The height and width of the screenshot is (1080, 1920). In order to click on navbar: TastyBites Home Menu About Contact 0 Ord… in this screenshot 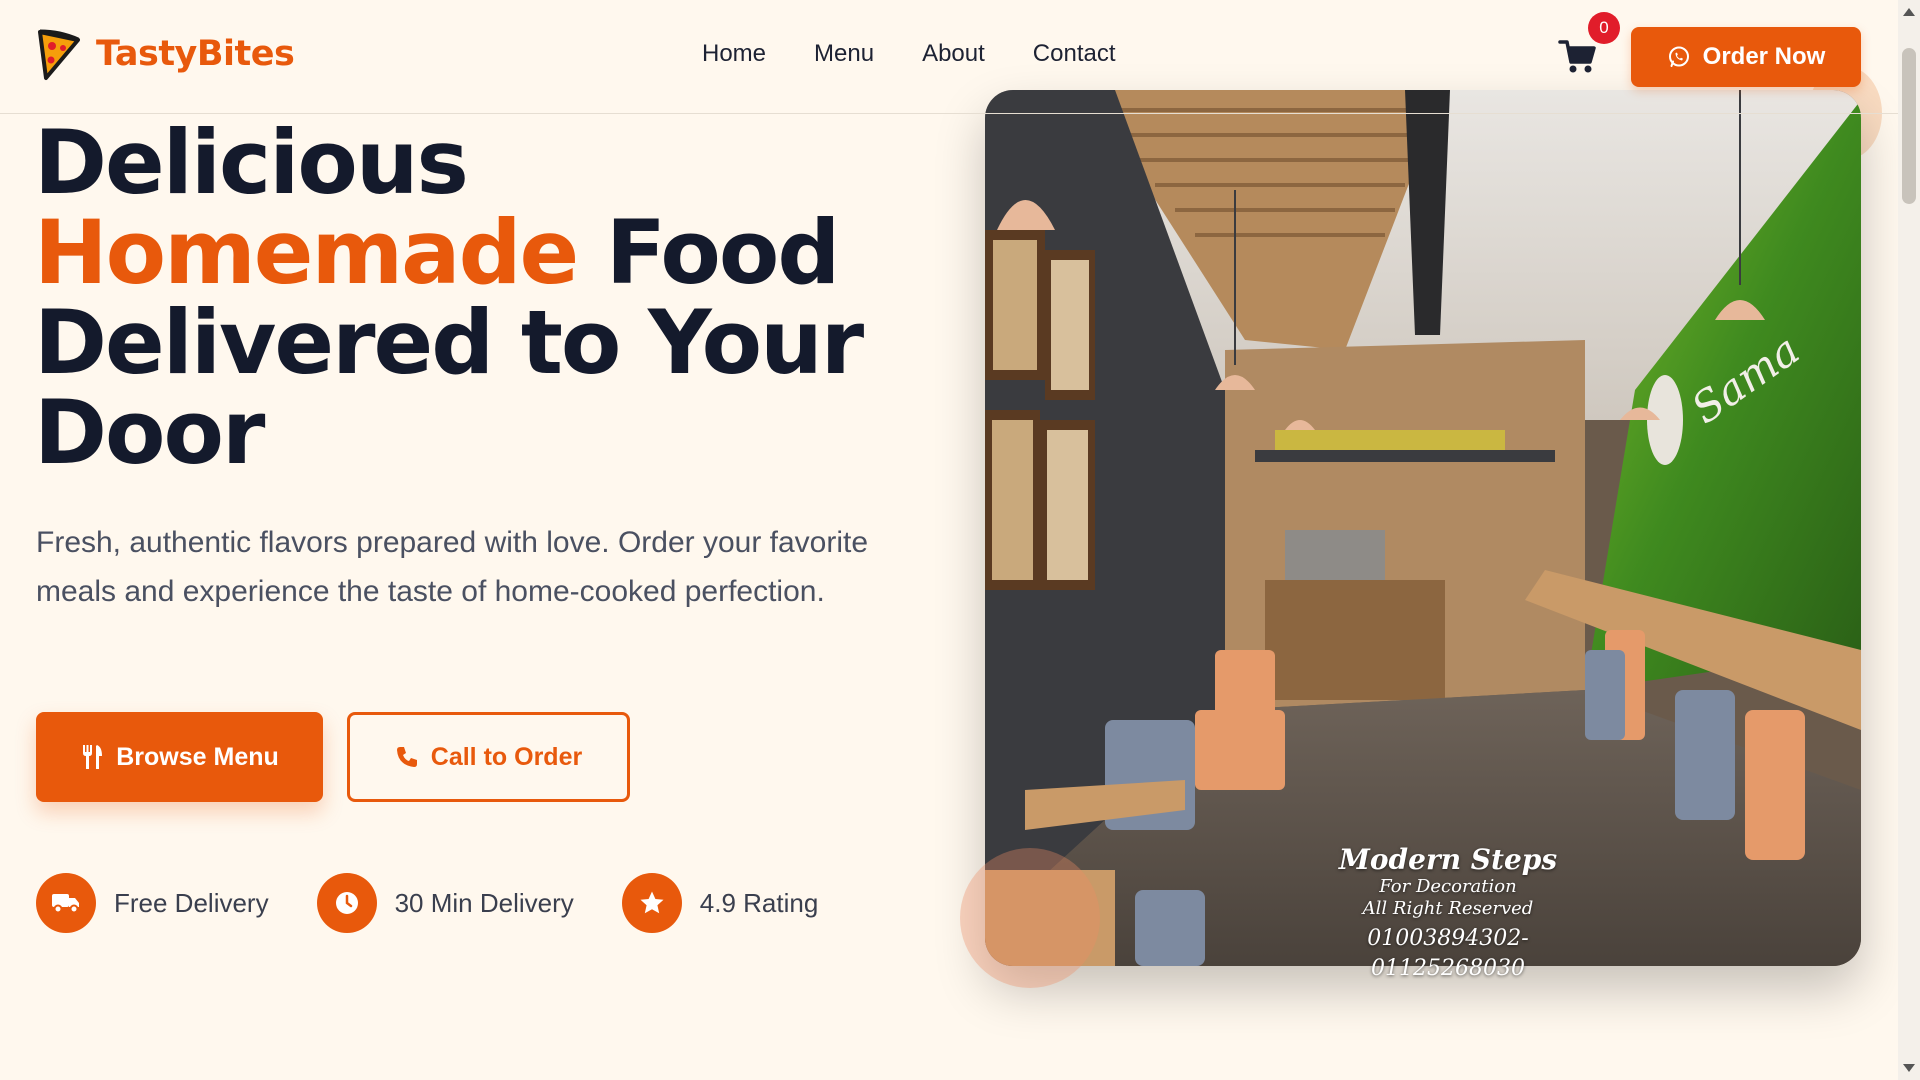, I will do `click(949, 57)`.